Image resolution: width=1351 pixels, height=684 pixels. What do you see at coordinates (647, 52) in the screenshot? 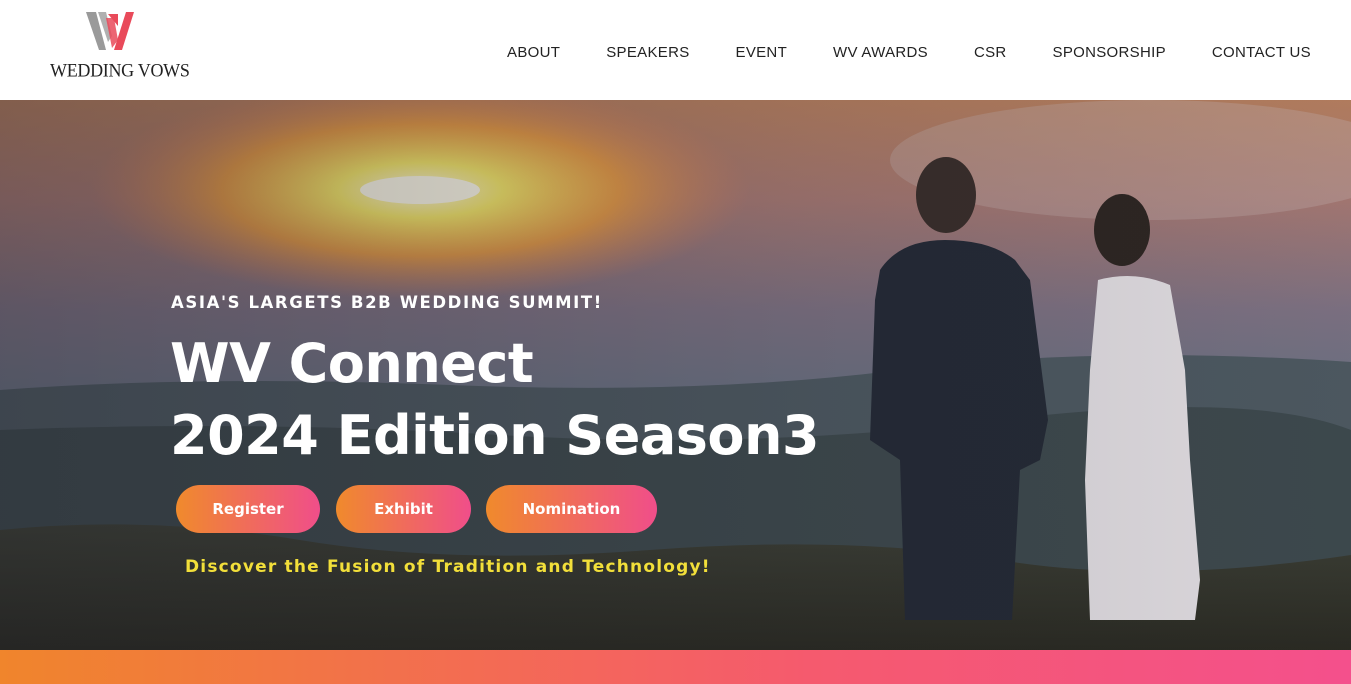
I see `nav-item-speakers: SPEAKERS` at bounding box center [647, 52].